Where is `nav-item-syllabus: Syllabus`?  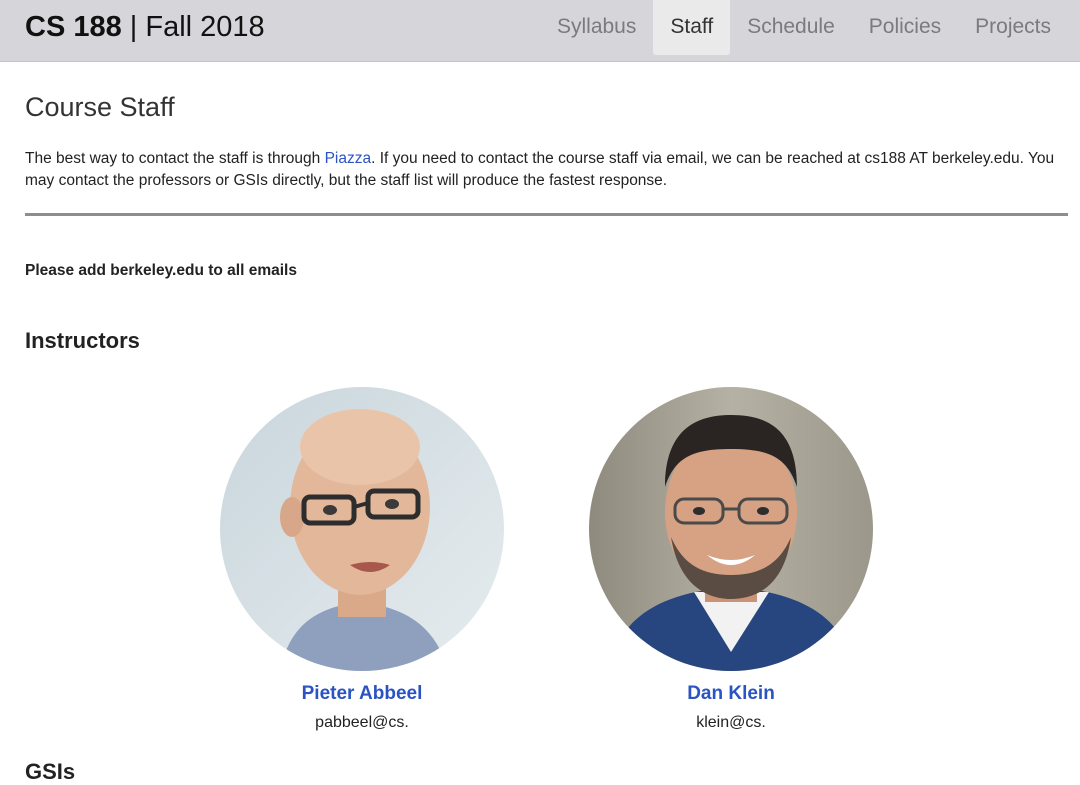 nav-item-syllabus: Syllabus is located at coordinates (596, 27).